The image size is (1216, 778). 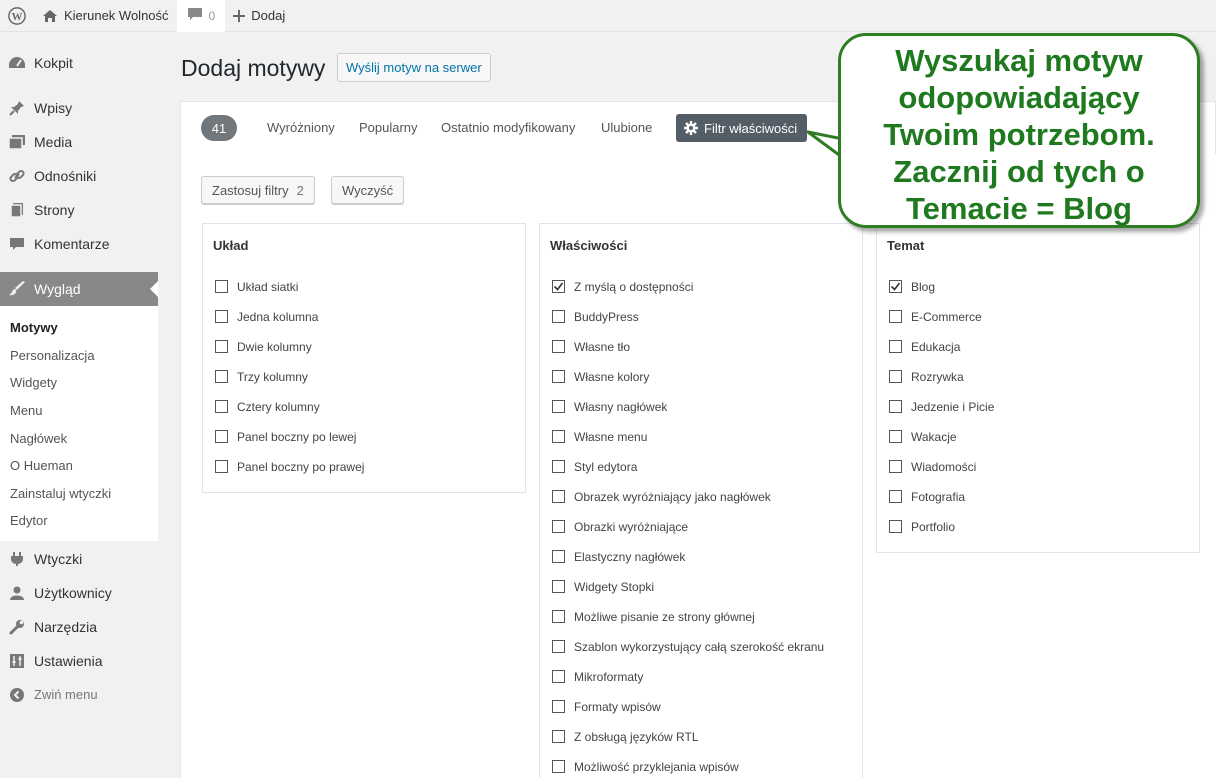 I want to click on sidebar-item-pages: Strony, so click(x=79, y=210).